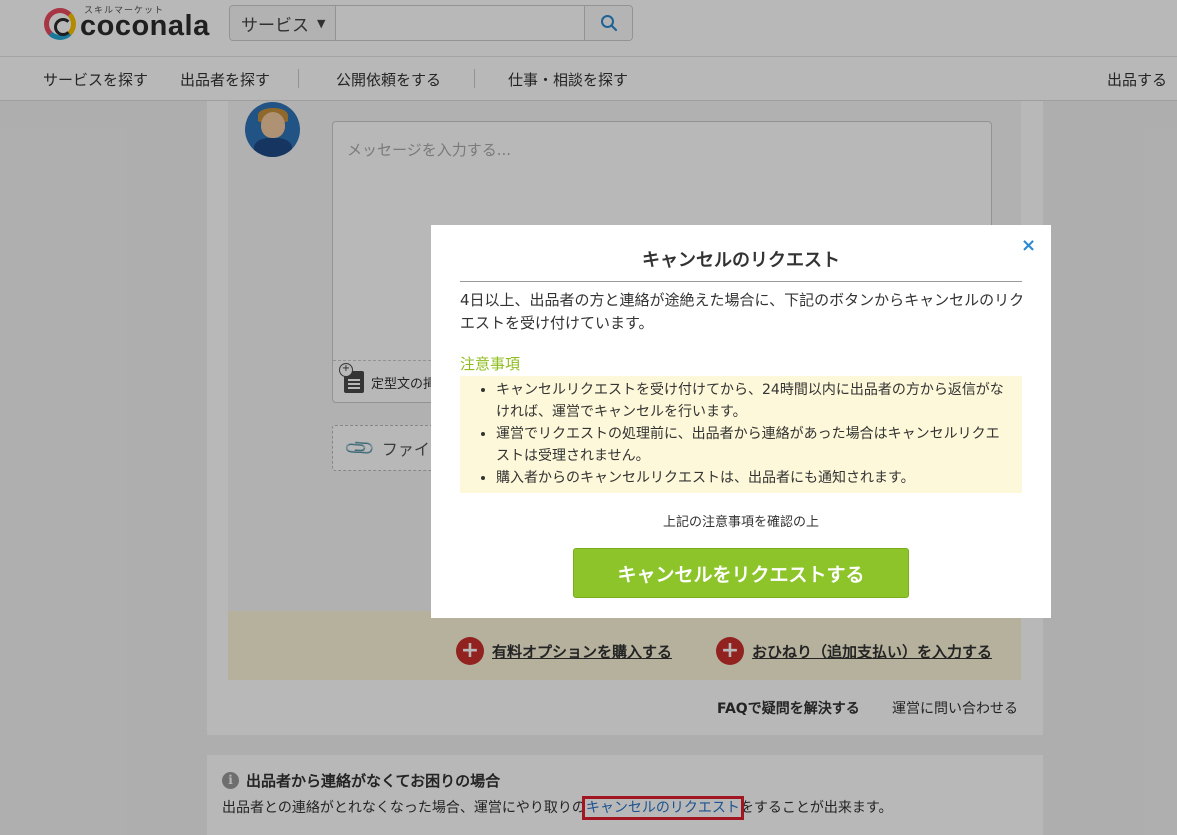 The height and width of the screenshot is (835, 1177). I want to click on notes-heading: 注意事項, so click(490, 364).